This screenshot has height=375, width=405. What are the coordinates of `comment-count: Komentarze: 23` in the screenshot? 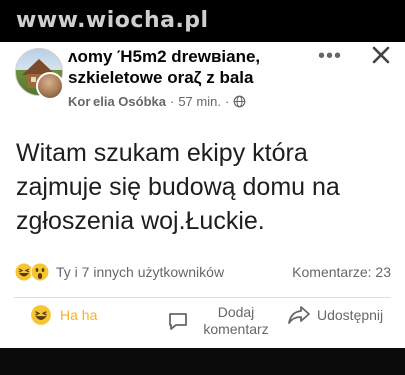 It's located at (341, 272).